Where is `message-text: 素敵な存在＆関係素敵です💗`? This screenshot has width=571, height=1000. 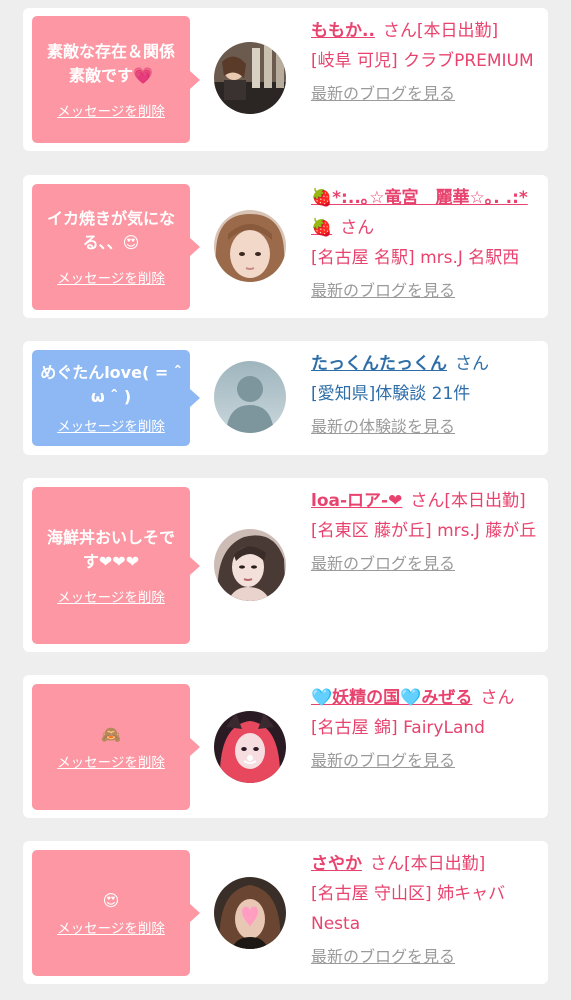
message-text: 素敵な存在＆関係素敵です💗 is located at coordinates (110, 63).